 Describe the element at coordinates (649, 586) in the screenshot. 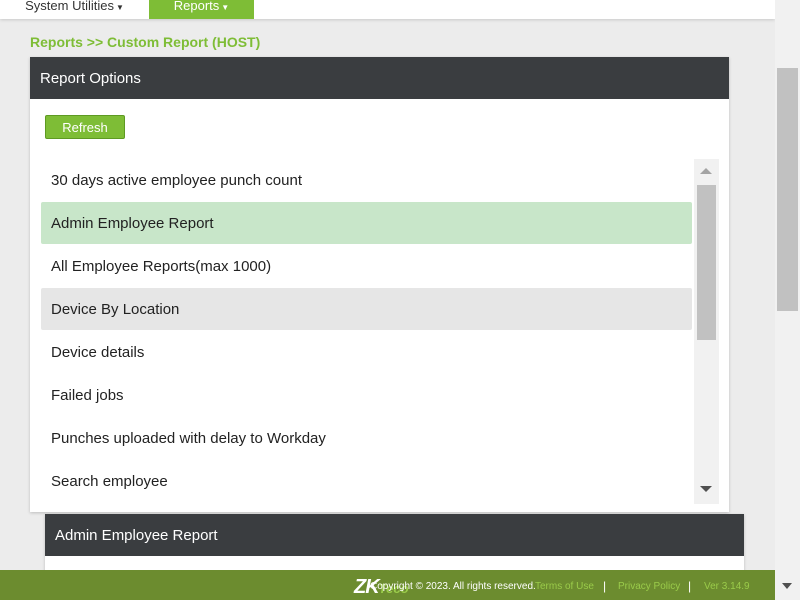

I see `privacy-policy-link: Privacy Policy` at that location.